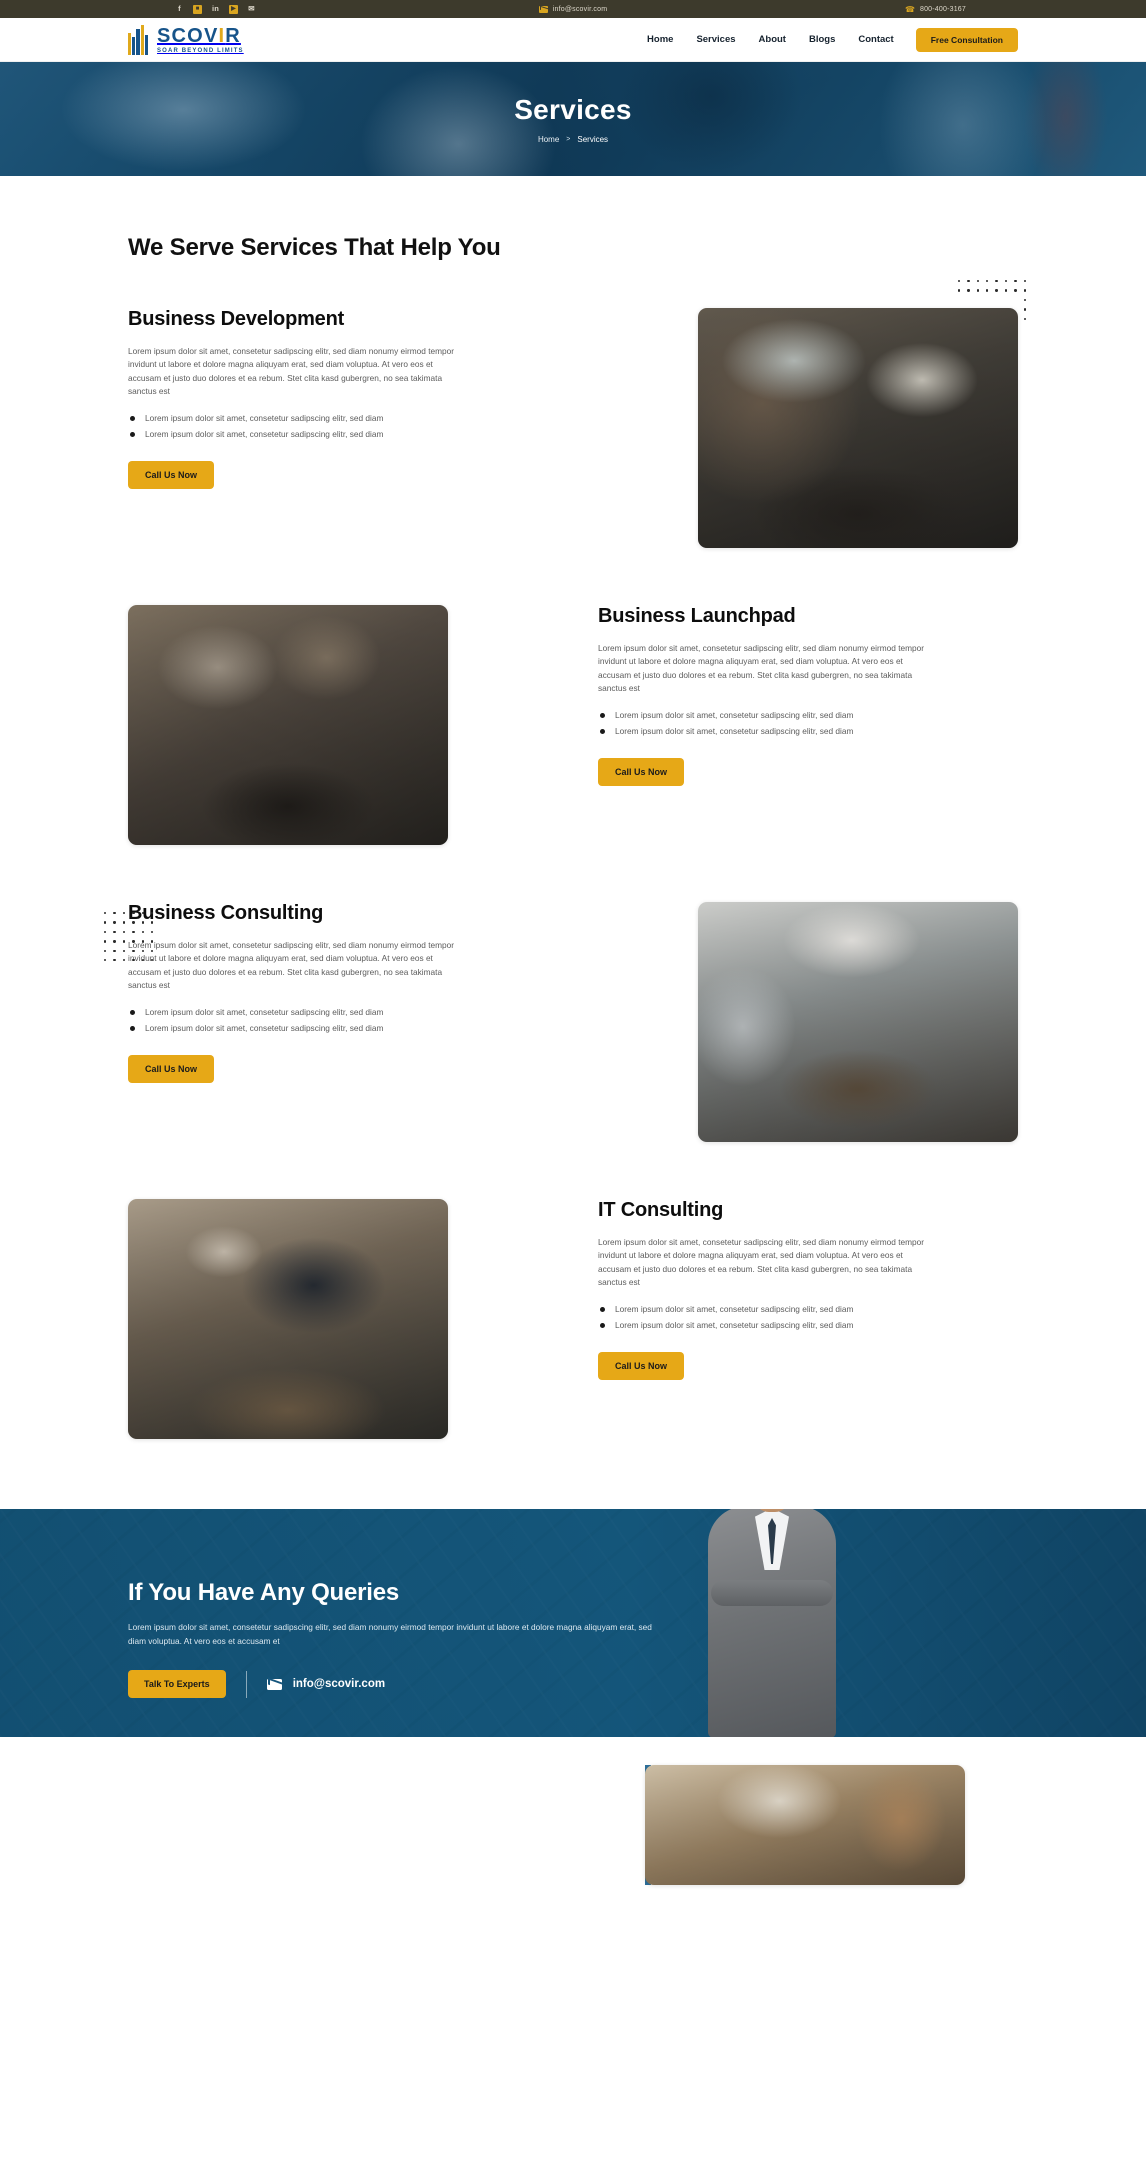 Image resolution: width=1146 pixels, height=2175 pixels. Describe the element at coordinates (246, 1684) in the screenshot. I see `divider` at that location.